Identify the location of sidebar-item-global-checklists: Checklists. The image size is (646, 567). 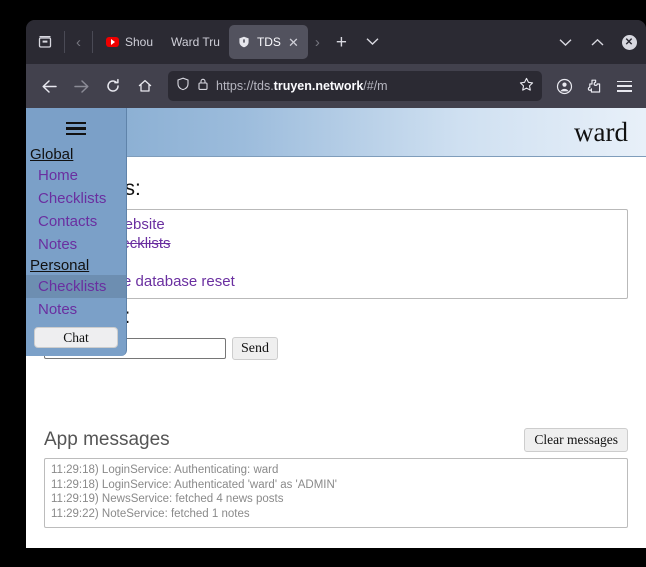
(76, 198).